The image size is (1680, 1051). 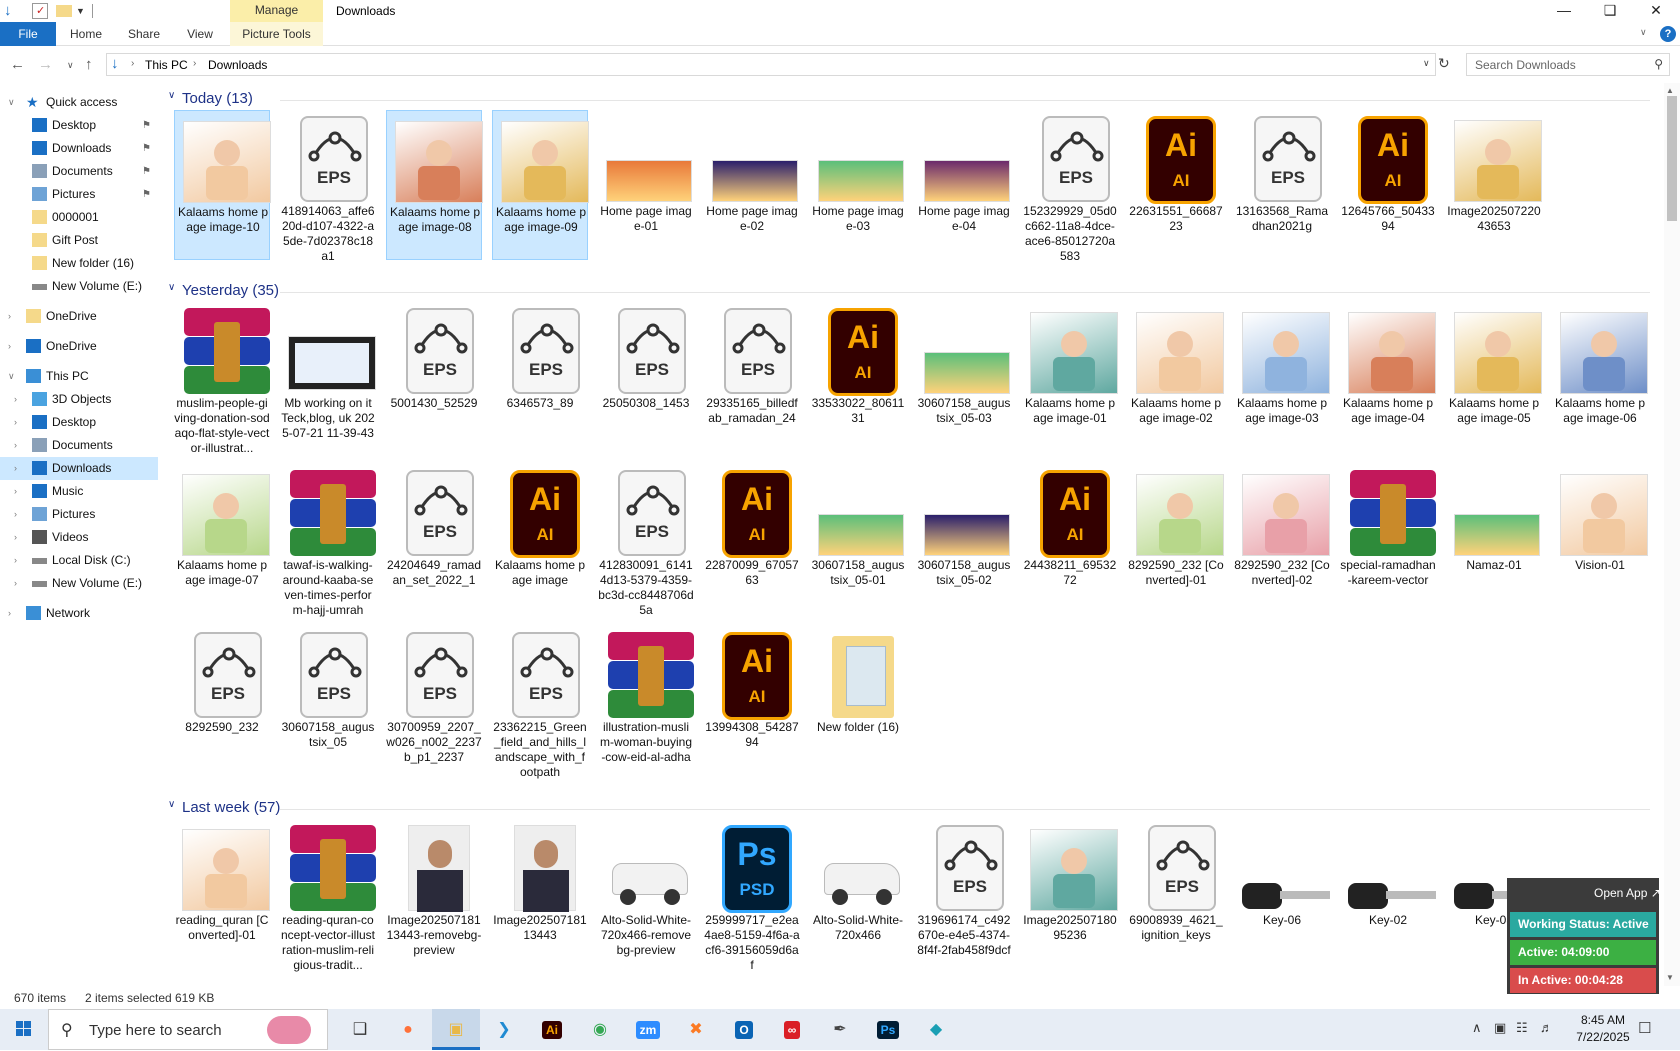 I want to click on file-tile: Kalaams home page image-04, so click(x=1388, y=377).